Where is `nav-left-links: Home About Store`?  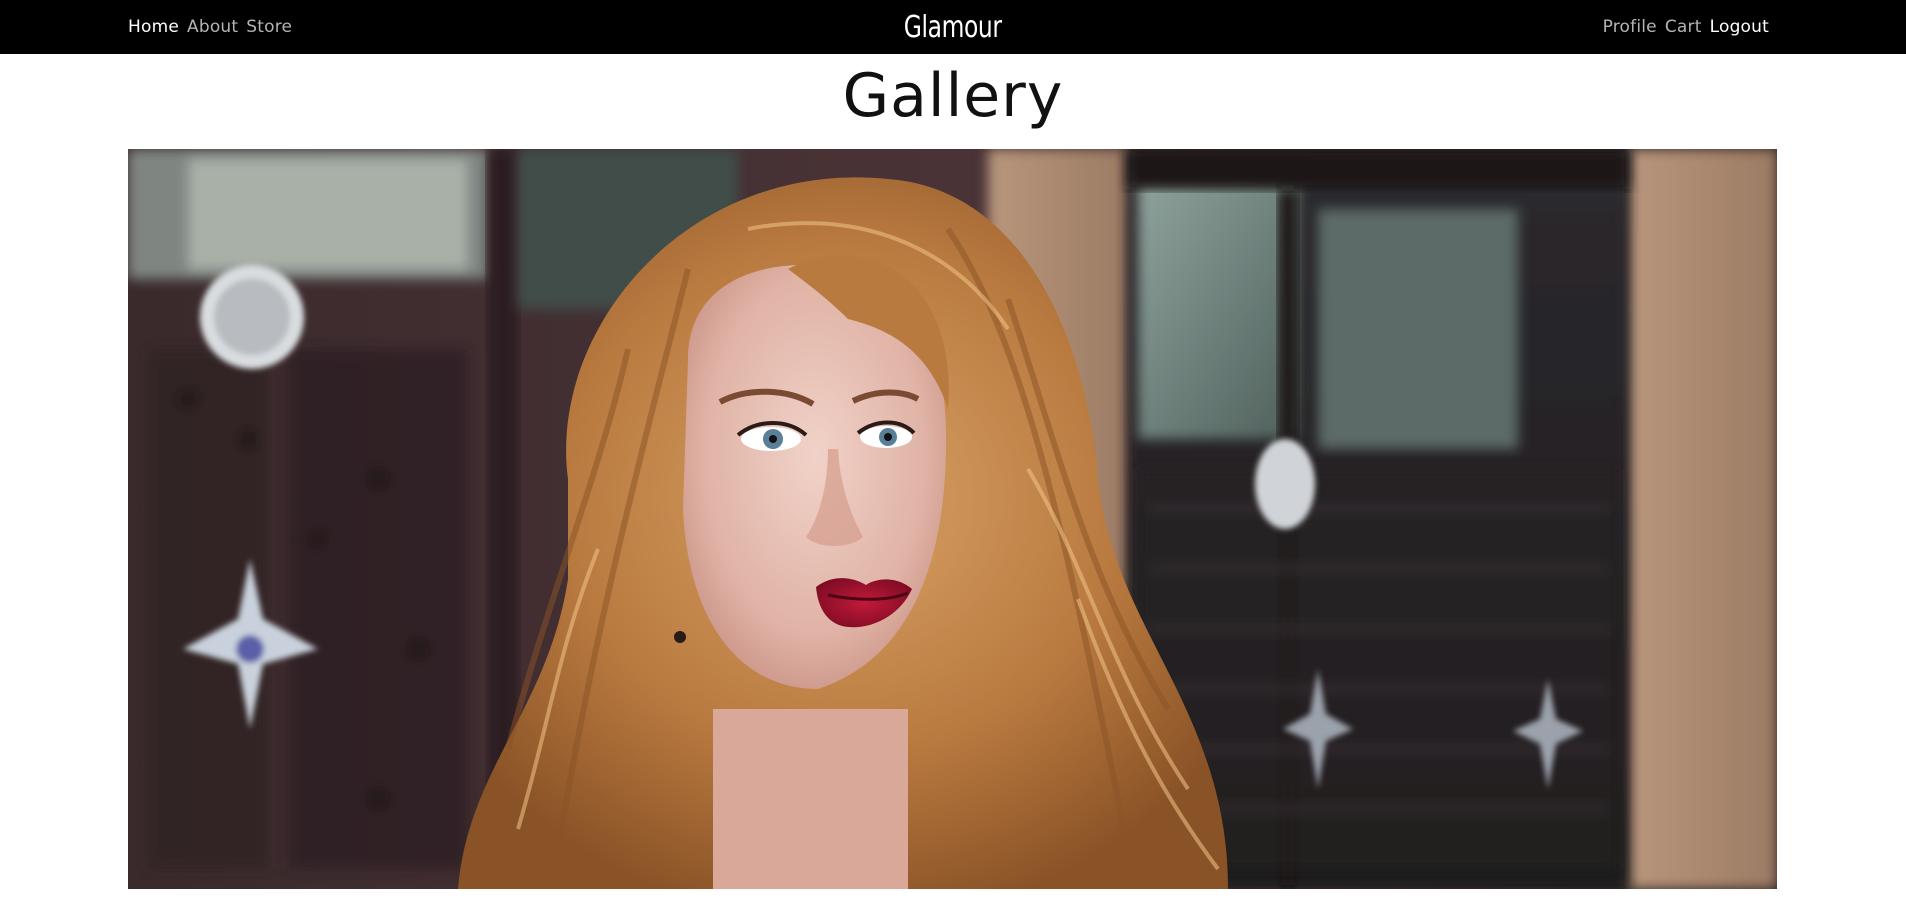 nav-left-links: Home About Store is located at coordinates (210, 27).